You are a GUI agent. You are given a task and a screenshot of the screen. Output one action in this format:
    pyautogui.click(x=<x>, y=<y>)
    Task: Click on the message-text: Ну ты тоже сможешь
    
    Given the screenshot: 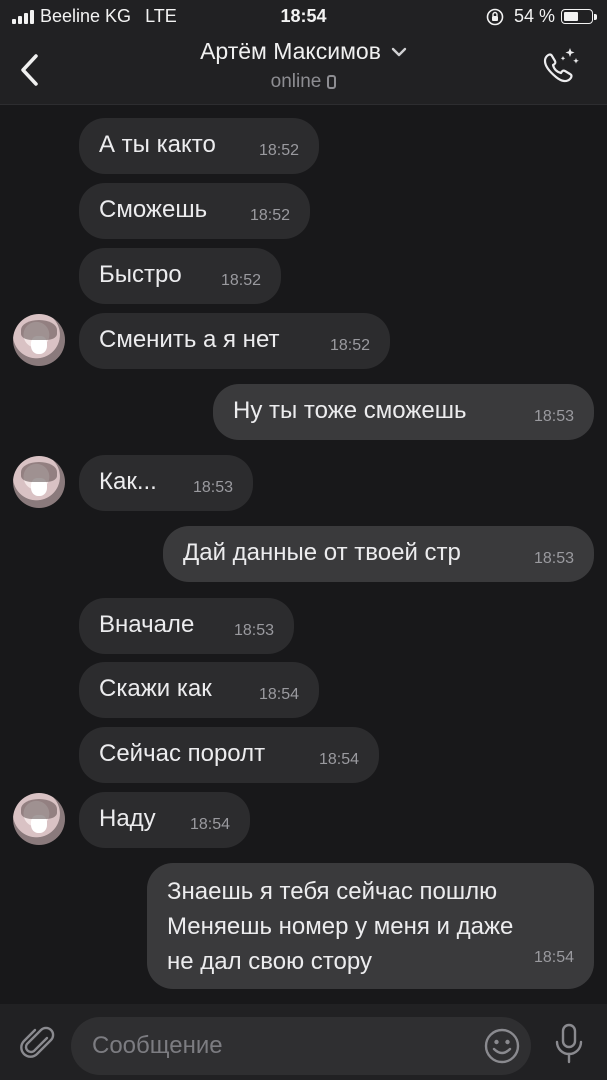 What is the action you would take?
    pyautogui.click(x=350, y=410)
    